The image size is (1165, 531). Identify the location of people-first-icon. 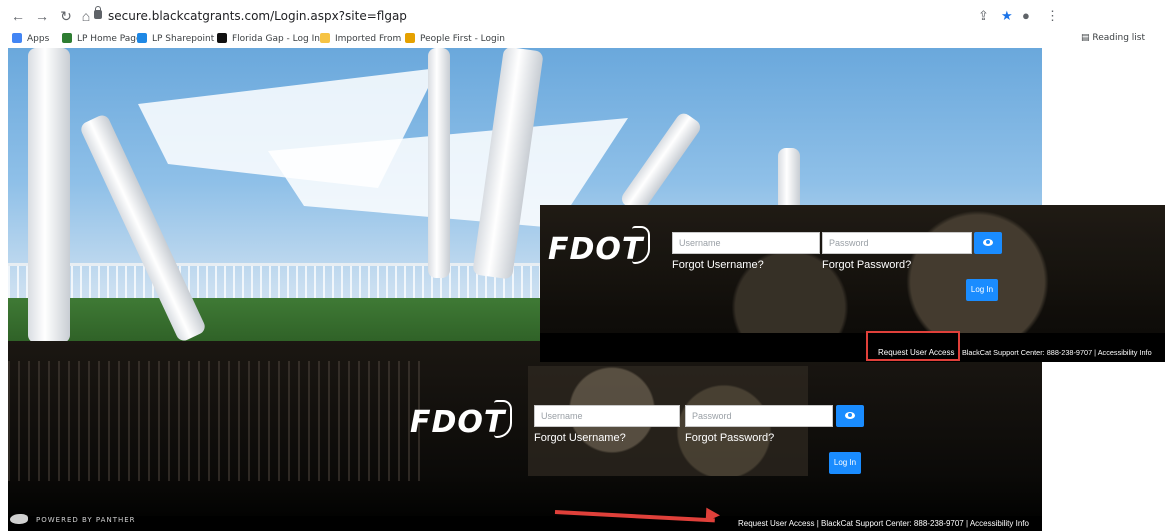
(410, 38).